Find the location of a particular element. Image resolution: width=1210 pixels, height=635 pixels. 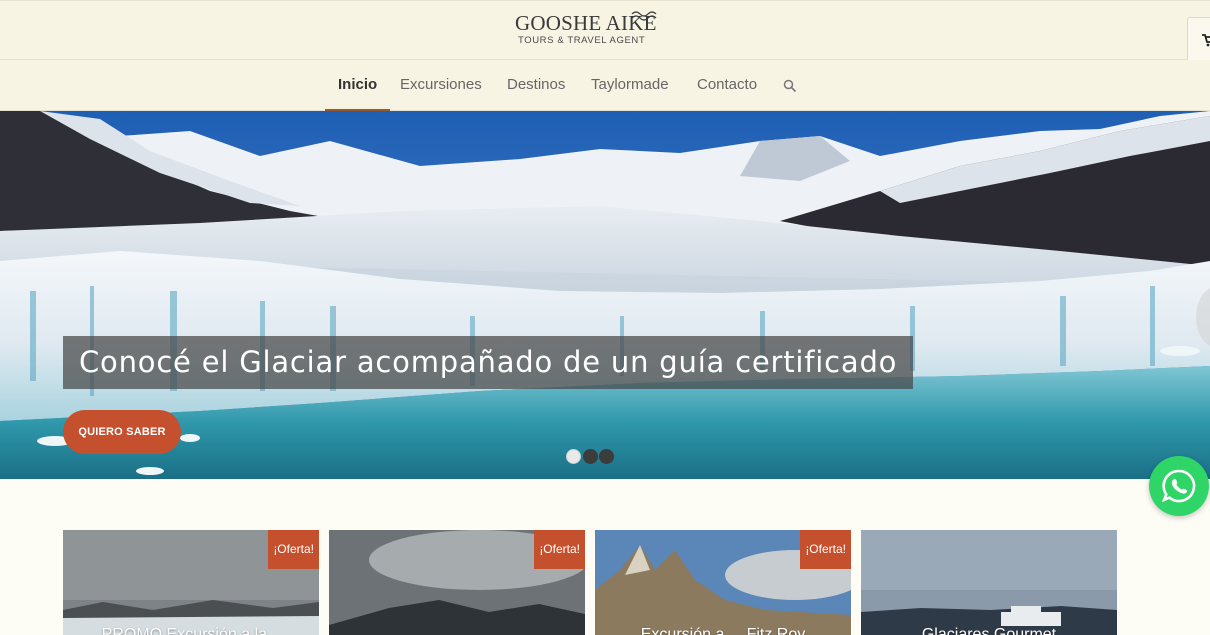

site-header: GOOSHE AIKE TOURS & TRAVEL AGENT is located at coordinates (605, 31).